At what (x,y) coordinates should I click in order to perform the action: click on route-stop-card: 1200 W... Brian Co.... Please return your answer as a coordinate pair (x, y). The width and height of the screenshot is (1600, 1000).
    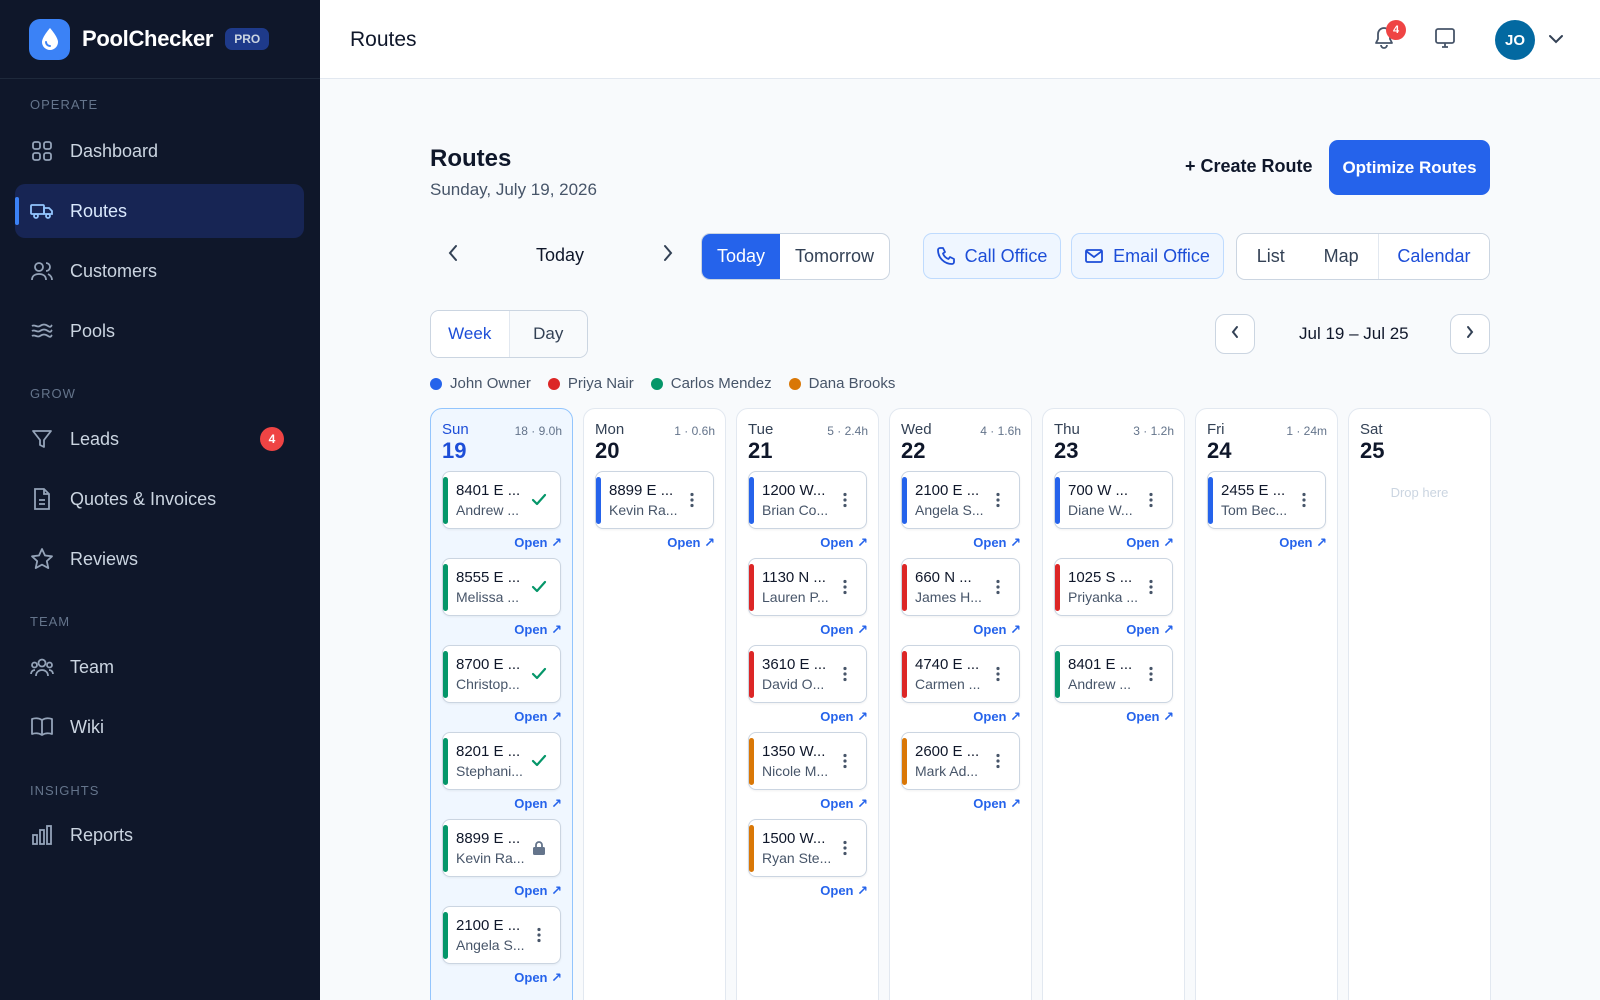
    Looking at the image, I should click on (807, 500).